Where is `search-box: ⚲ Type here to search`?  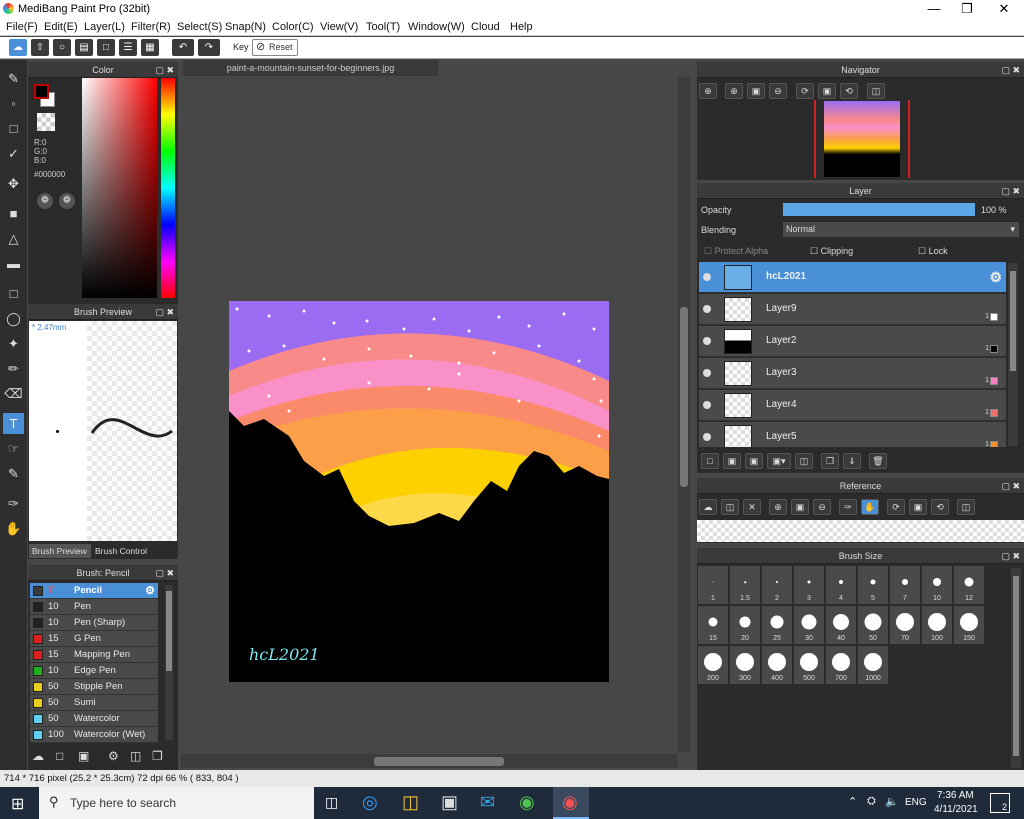
search-box: ⚲ Type here to search is located at coordinates (176, 803).